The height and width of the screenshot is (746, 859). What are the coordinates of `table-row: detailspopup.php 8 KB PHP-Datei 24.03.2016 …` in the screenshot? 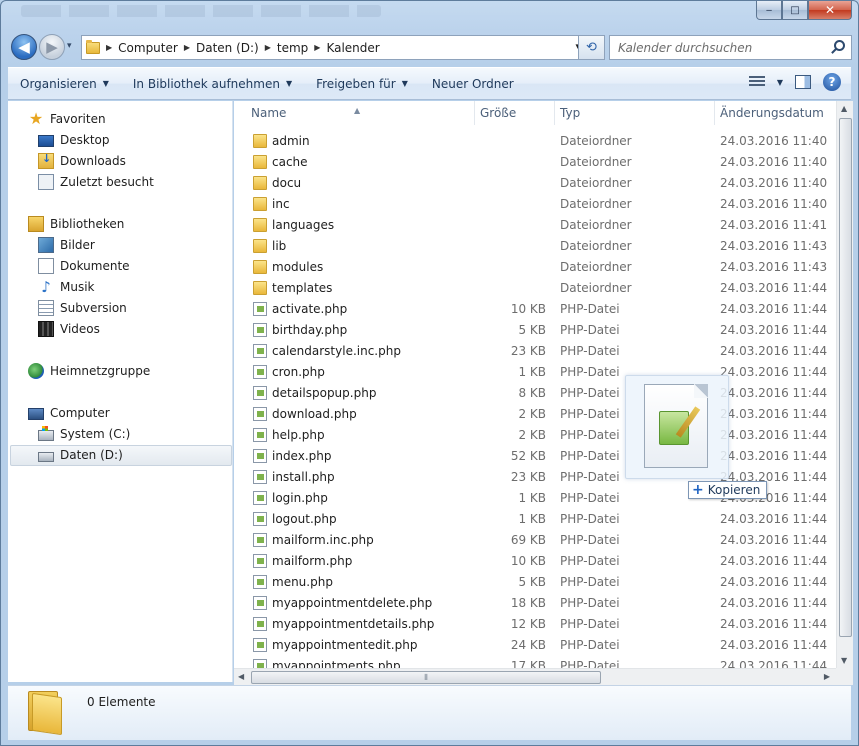 It's located at (535, 393).